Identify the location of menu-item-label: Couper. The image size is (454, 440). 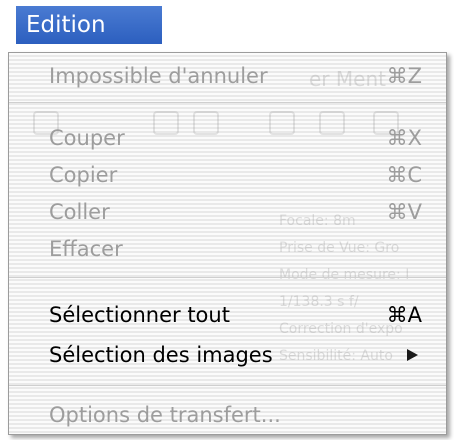
(87, 138).